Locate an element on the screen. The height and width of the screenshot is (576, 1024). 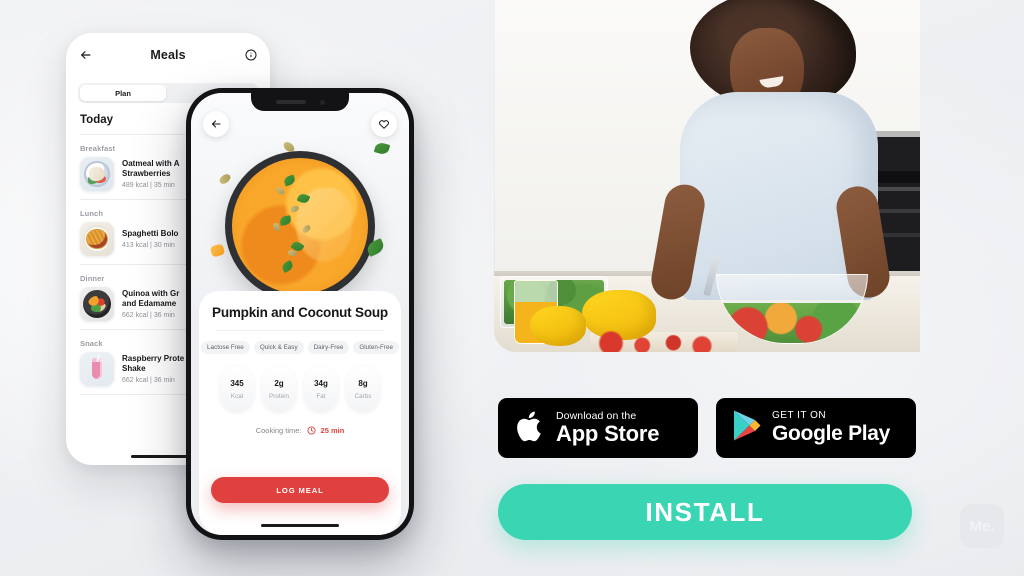
cooking-time-row: Cooking time: 25 min is located at coordinates (300, 430).